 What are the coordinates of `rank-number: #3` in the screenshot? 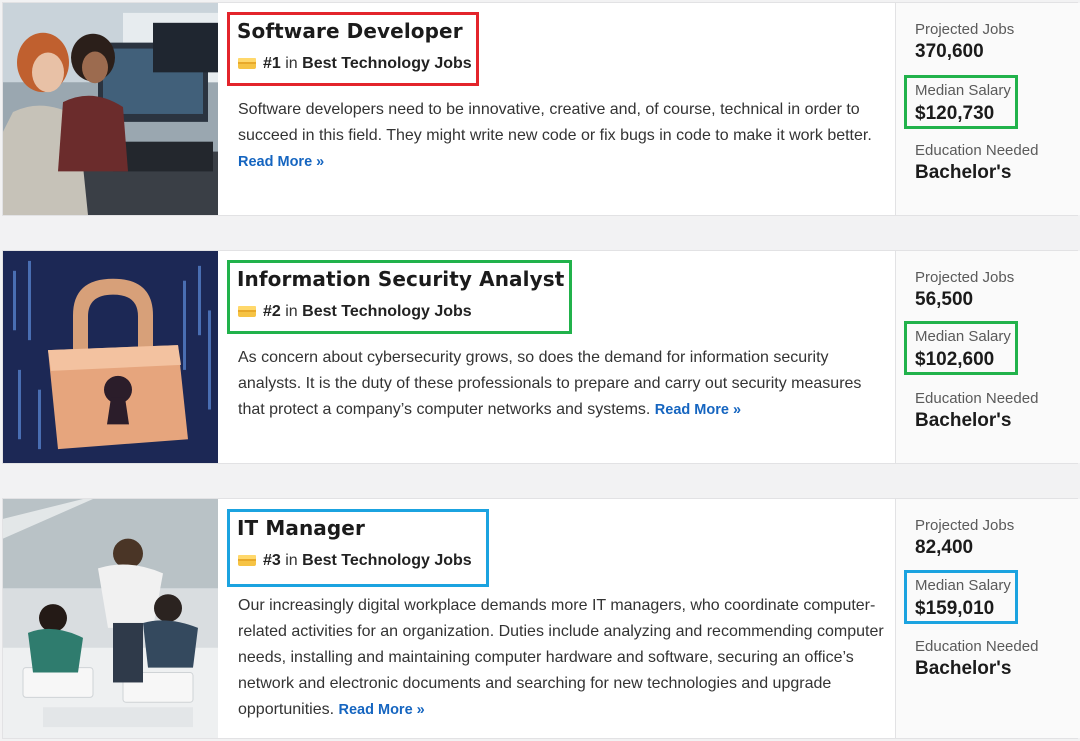 It's located at (272, 560).